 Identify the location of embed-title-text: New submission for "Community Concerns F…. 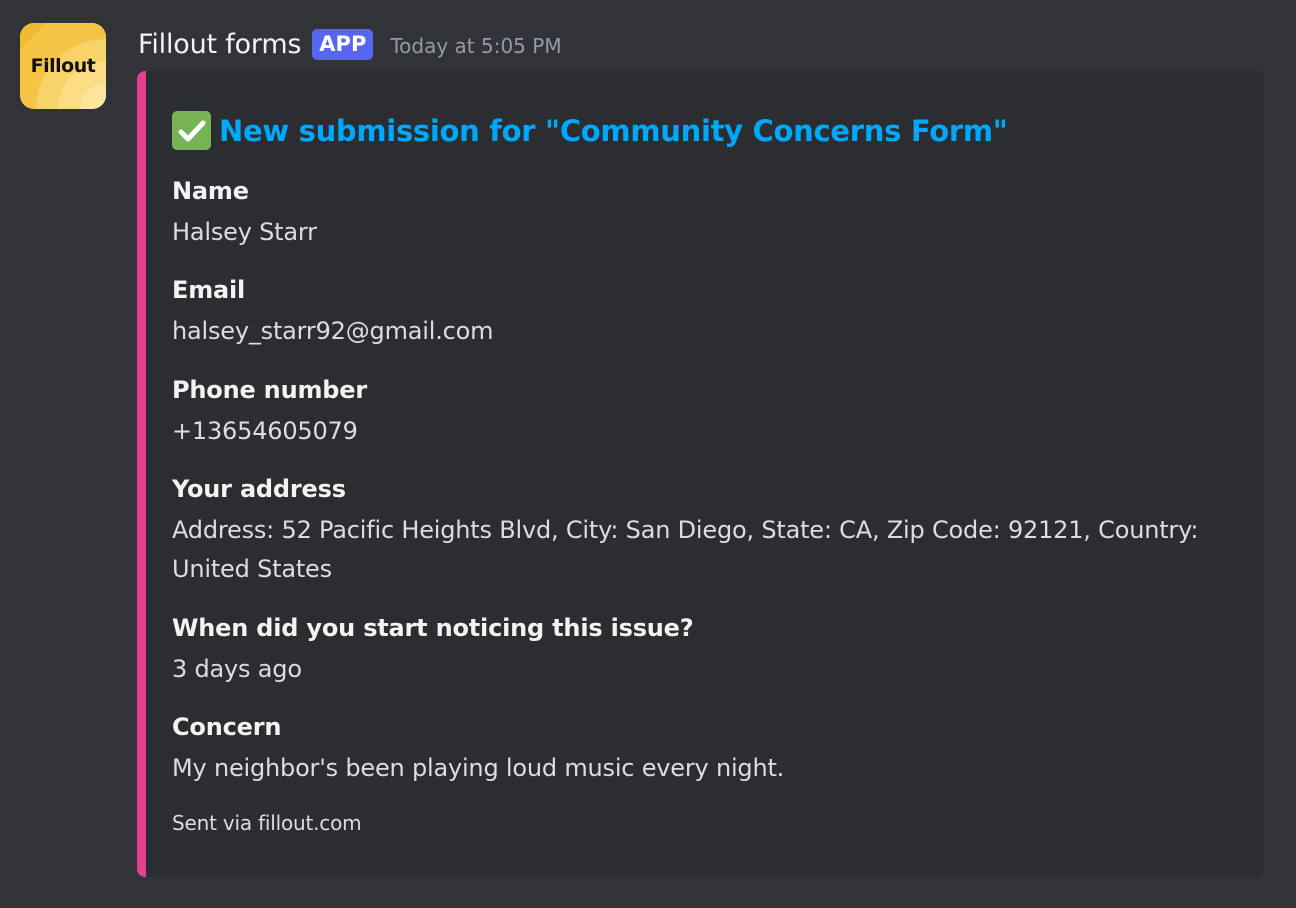
(613, 131).